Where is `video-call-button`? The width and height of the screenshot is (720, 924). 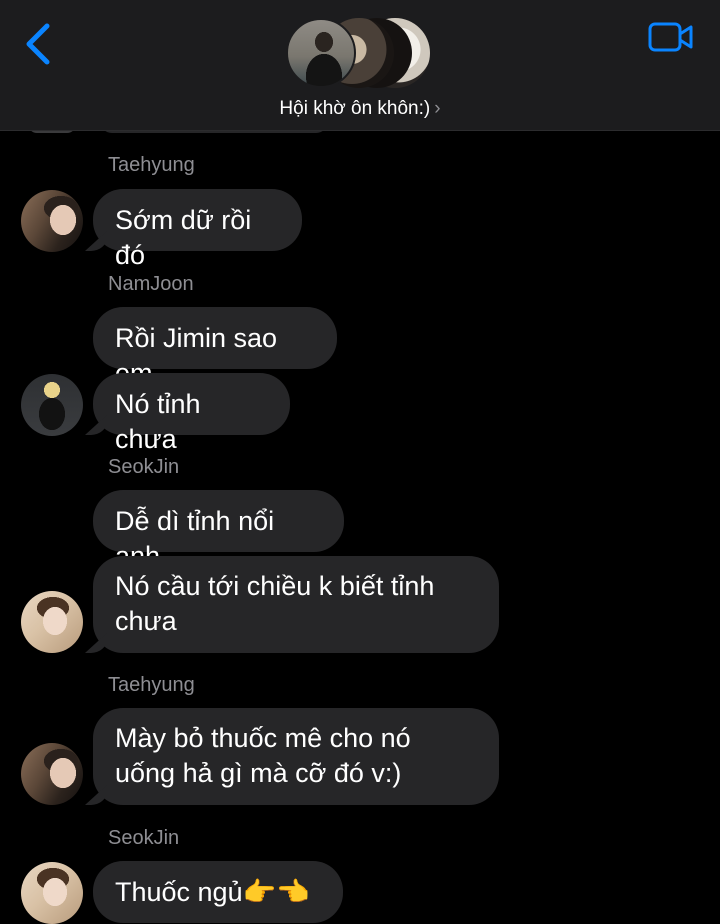
video-call-button is located at coordinates (671, 38).